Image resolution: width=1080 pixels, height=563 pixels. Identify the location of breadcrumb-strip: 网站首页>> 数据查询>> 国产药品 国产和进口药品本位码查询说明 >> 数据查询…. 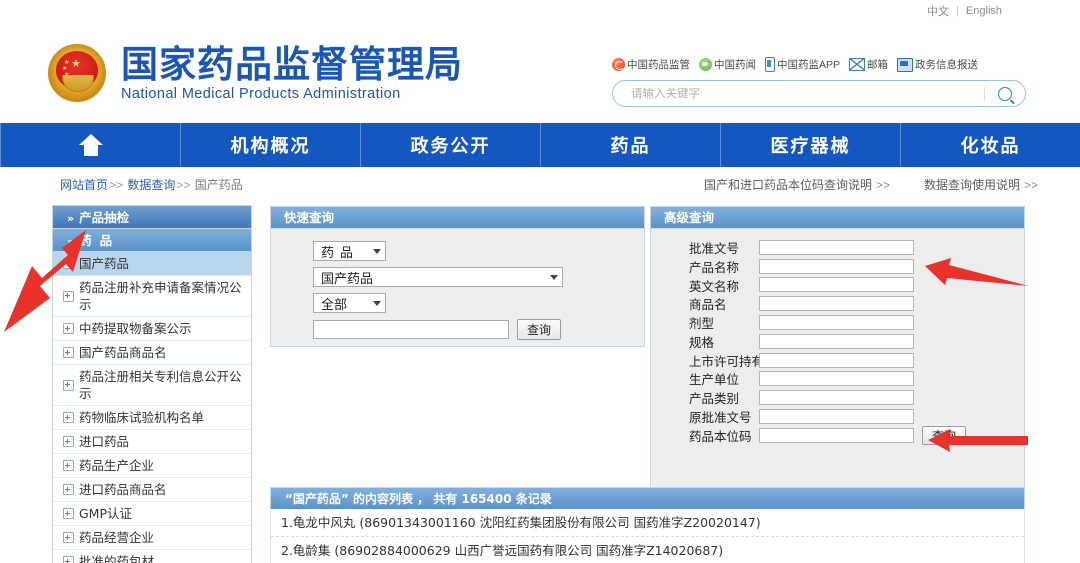
(540, 184).